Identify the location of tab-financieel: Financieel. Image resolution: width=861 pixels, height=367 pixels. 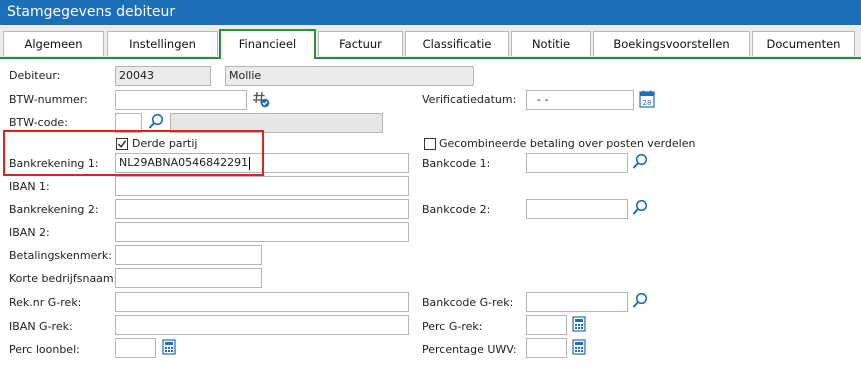
(267, 44).